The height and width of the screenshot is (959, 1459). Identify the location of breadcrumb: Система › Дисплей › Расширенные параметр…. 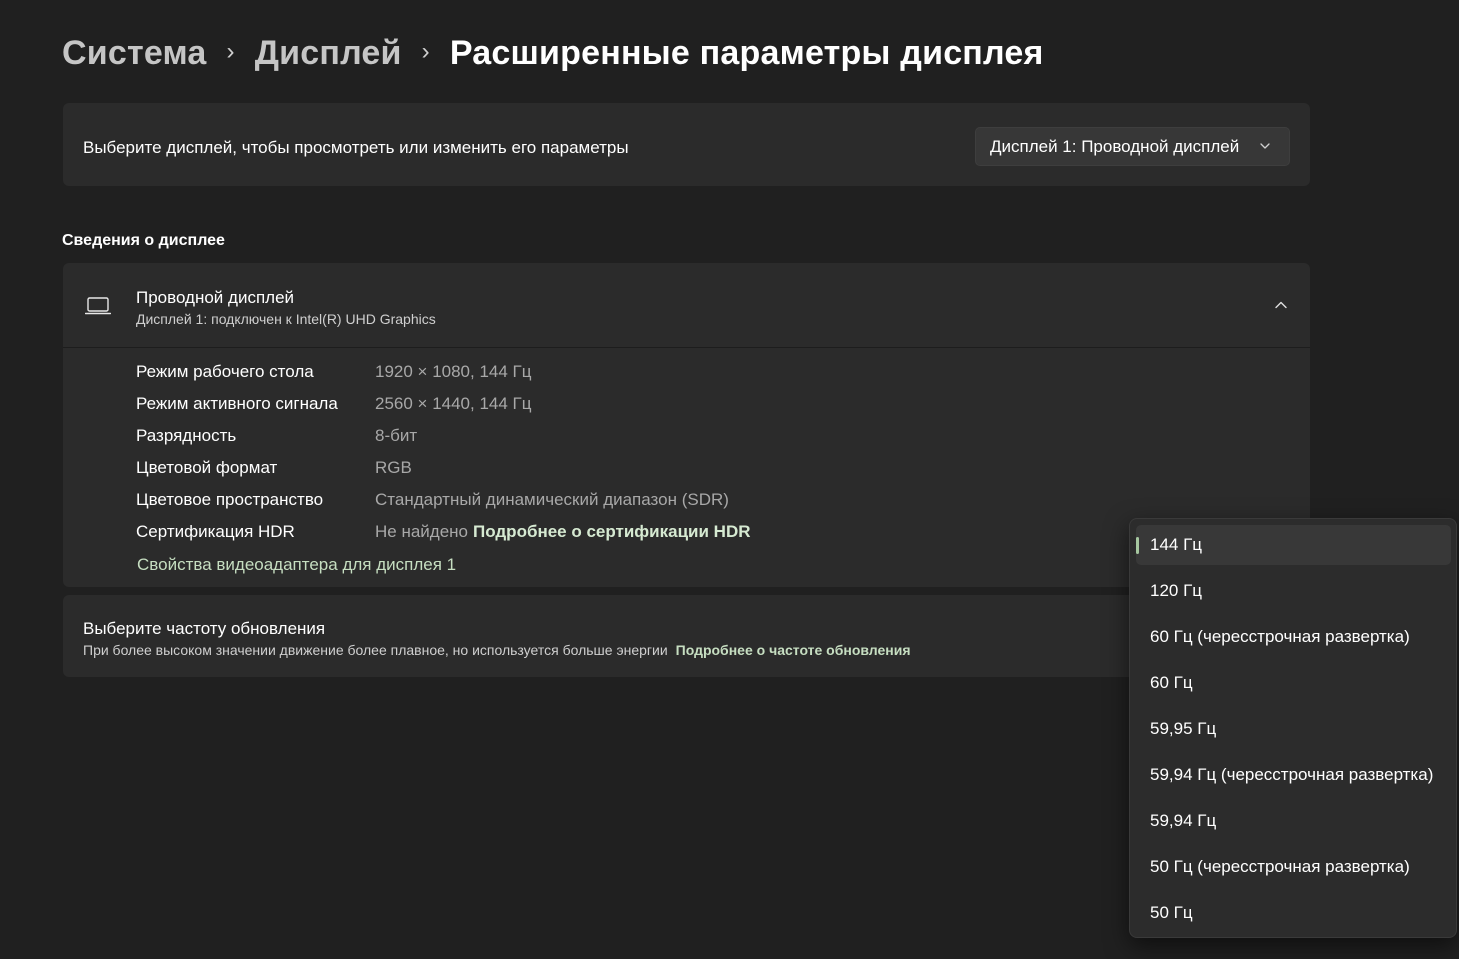
(553, 53).